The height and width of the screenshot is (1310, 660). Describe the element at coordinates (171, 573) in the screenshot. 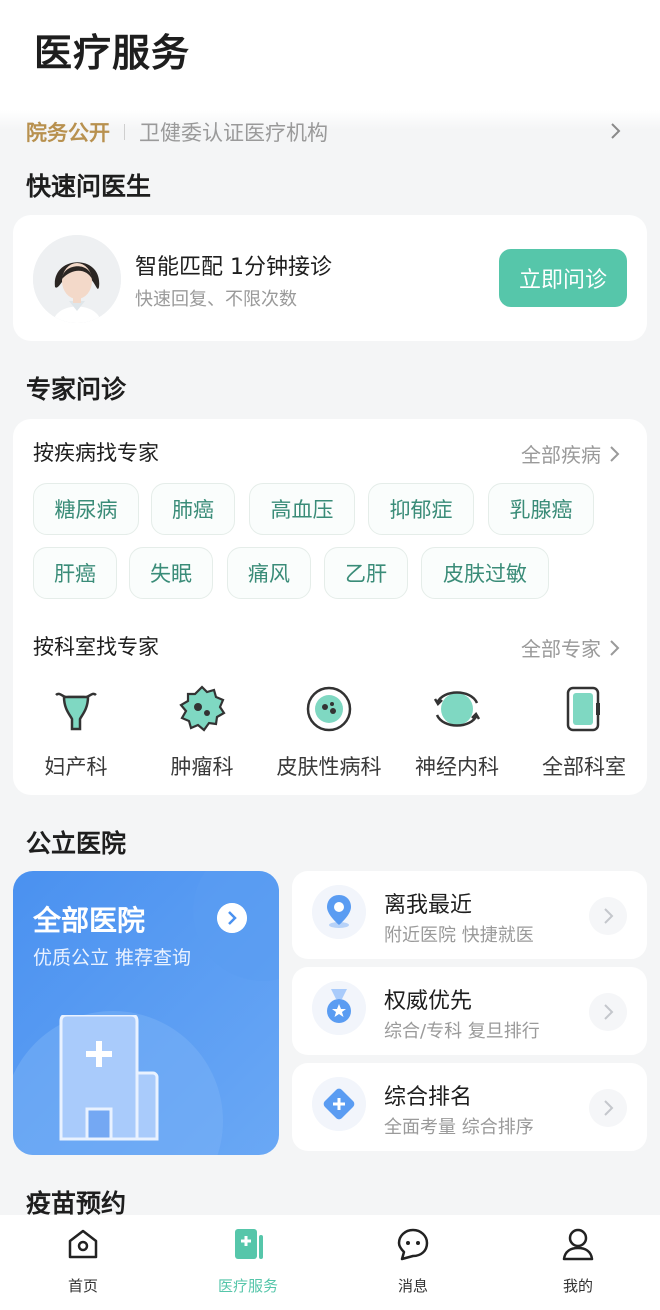

I see `disease-tag: 失眠` at that location.